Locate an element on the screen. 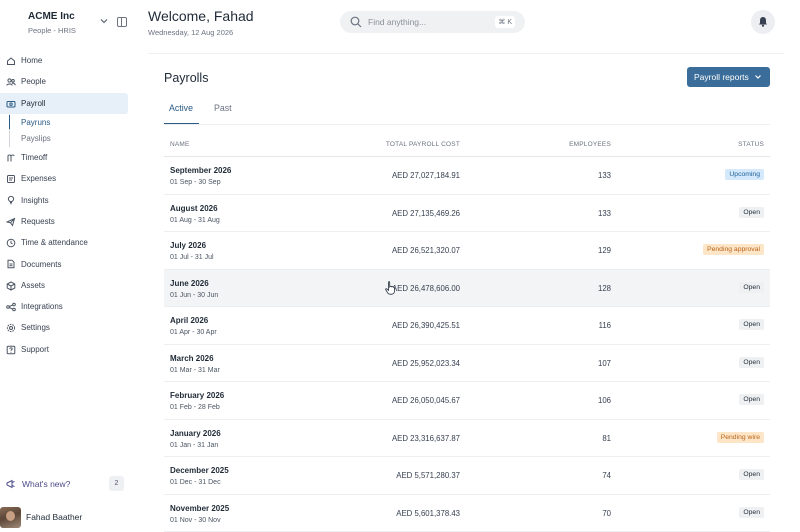 The width and height of the screenshot is (800, 532). payroll-date-range: 01 Jun - 30 Jun is located at coordinates (194, 295).